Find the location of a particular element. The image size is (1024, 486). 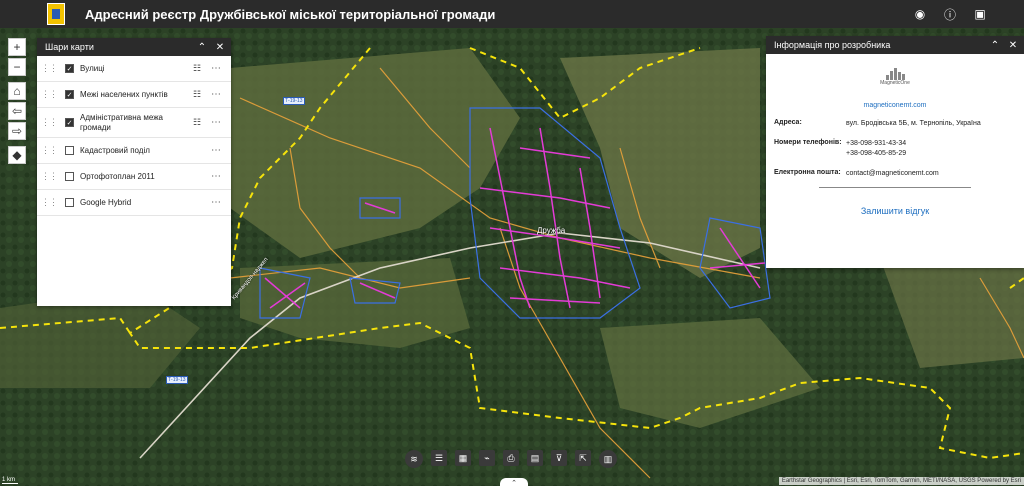

layers-panel-header: Шари карти ⌃ ✕ is located at coordinates (134, 47).